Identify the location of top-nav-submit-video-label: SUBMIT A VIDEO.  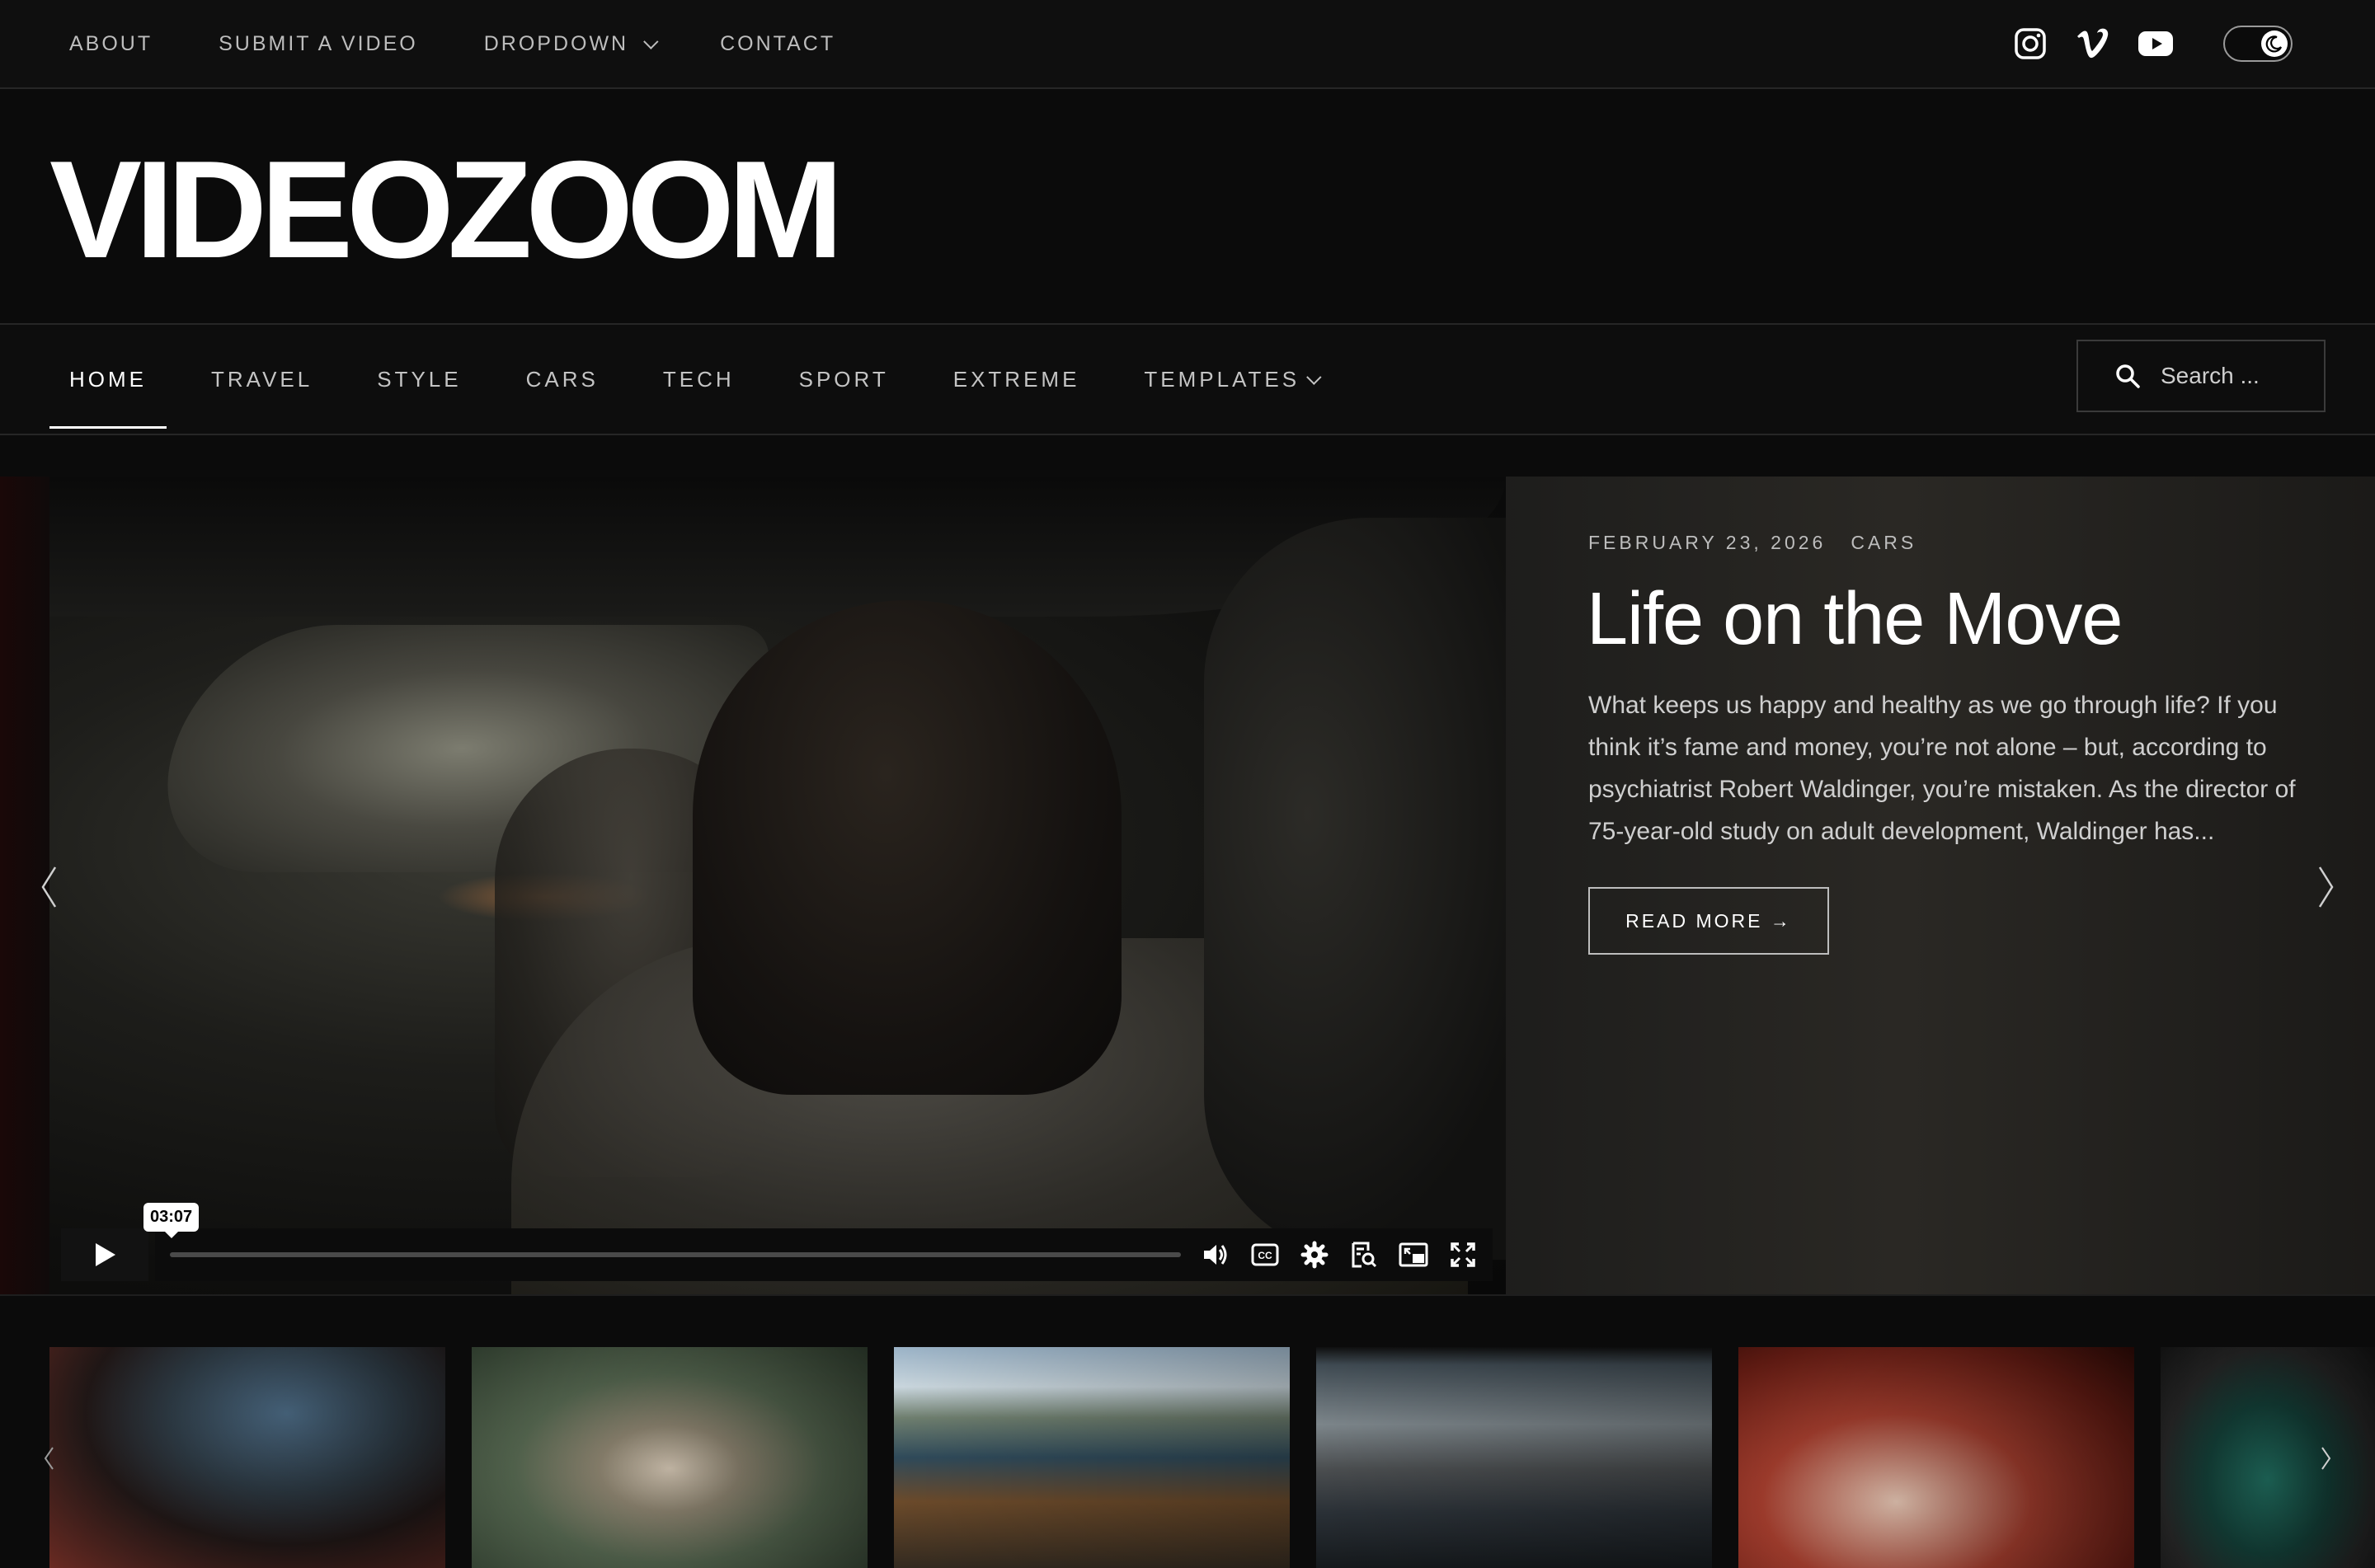
(318, 43).